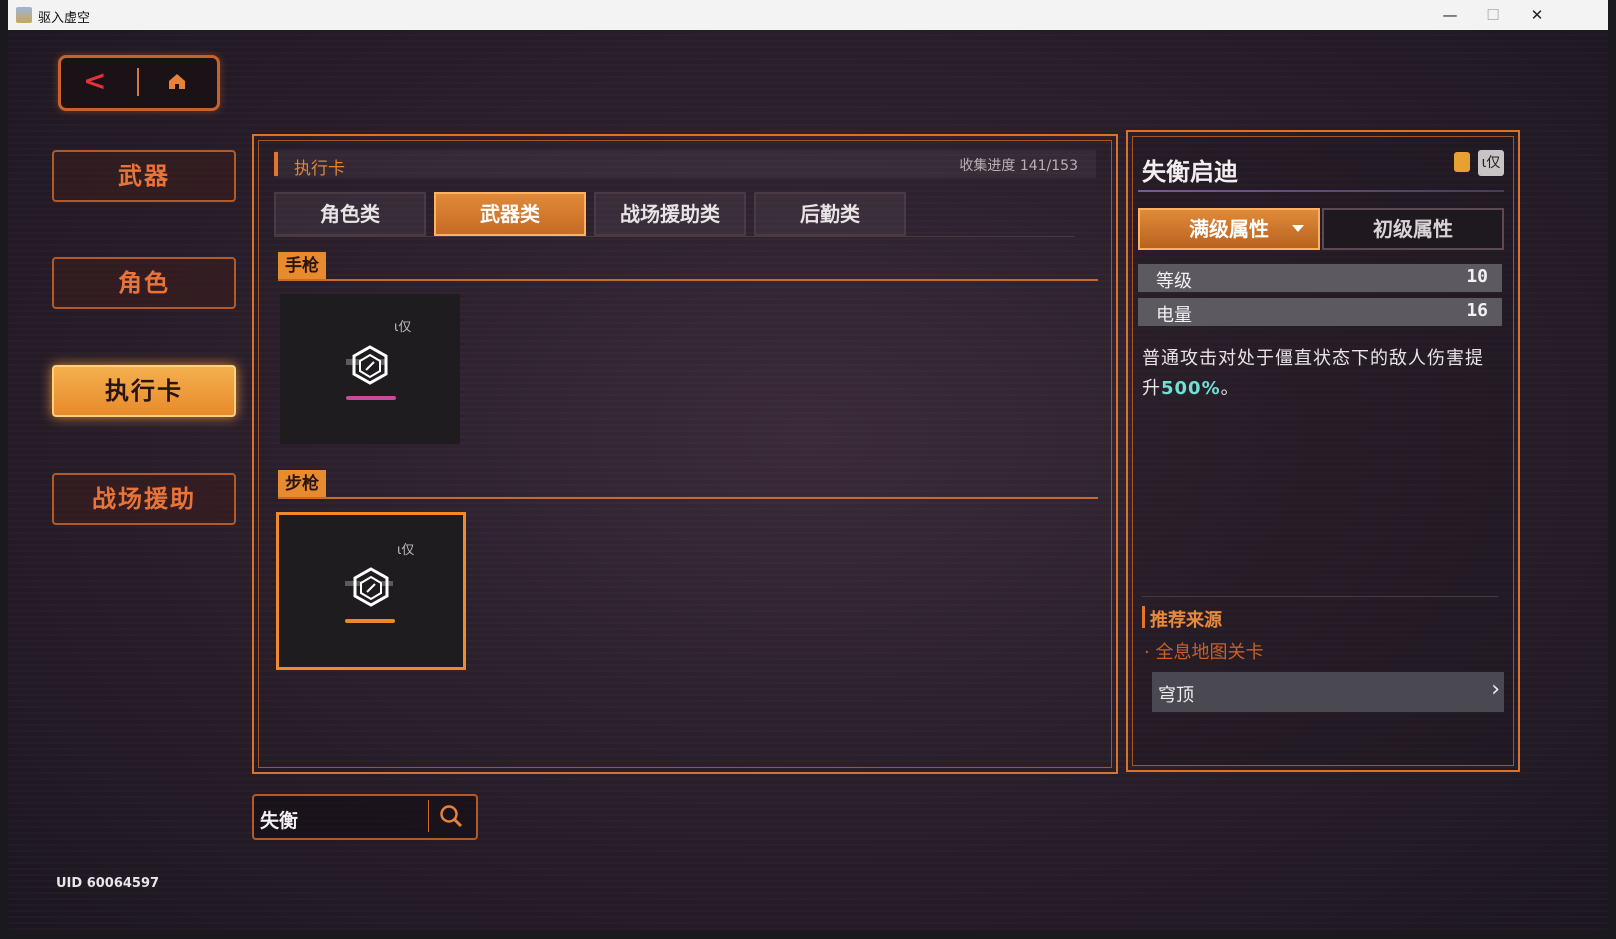 This screenshot has width=1616, height=939. Describe the element at coordinates (808, 15) in the screenshot. I see `title-bar: 驱入虚空 — ☐ ✕` at that location.